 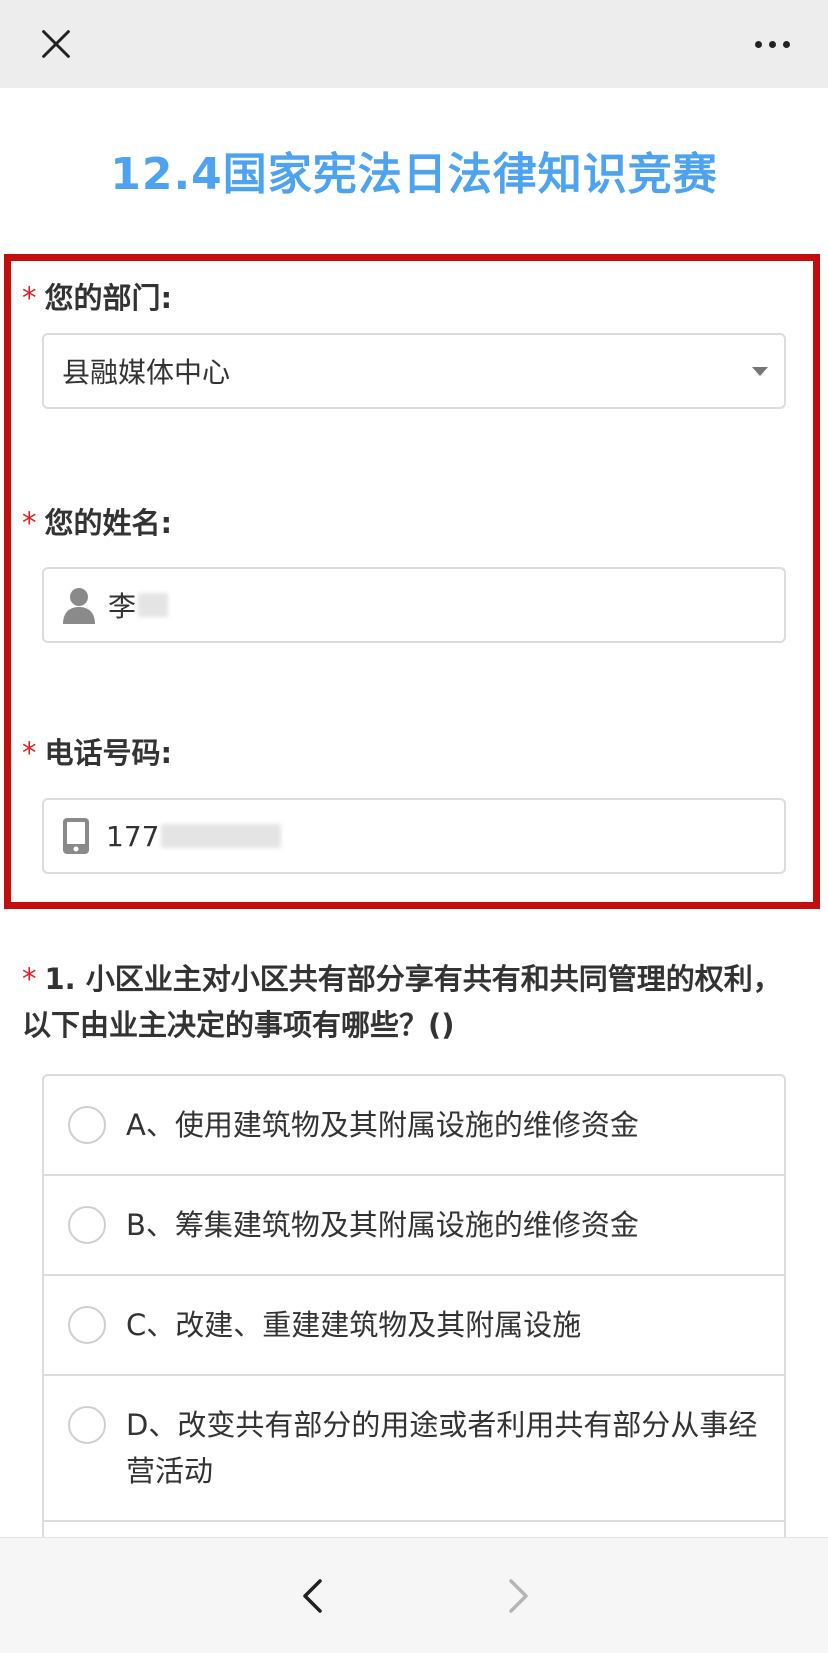 What do you see at coordinates (122, 606) in the screenshot?
I see `name-value: 李` at bounding box center [122, 606].